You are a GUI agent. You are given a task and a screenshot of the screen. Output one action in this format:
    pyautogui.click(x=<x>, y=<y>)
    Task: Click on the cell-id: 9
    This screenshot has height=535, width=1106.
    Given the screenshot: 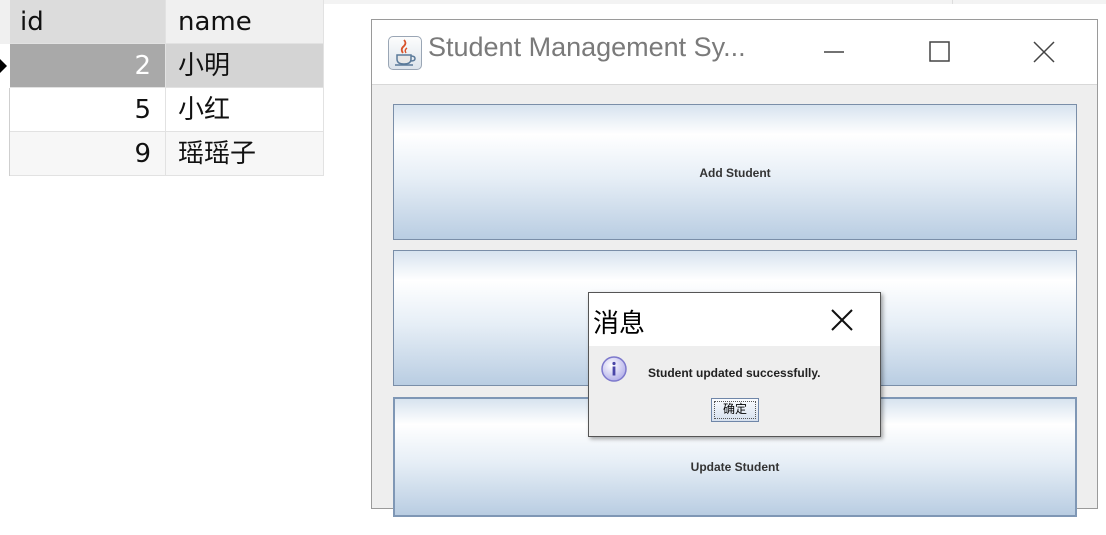 What is the action you would take?
    pyautogui.click(x=88, y=154)
    